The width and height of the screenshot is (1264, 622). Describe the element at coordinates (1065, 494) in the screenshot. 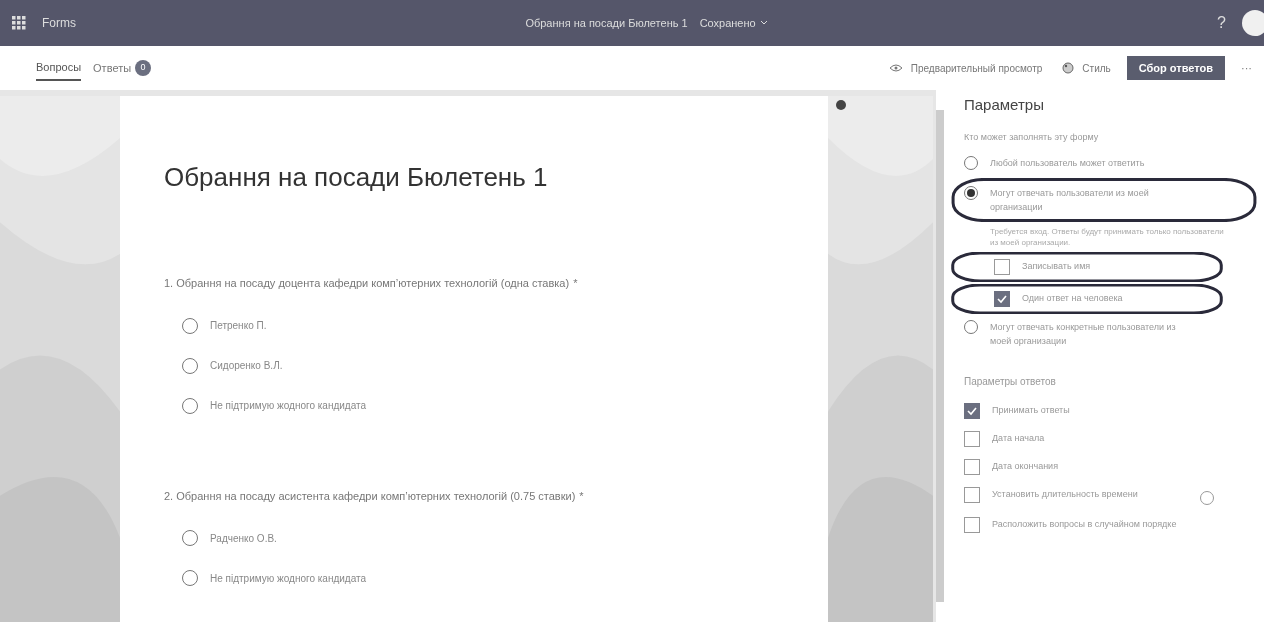

I see `checkbox-label: Установить длительность времени` at that location.